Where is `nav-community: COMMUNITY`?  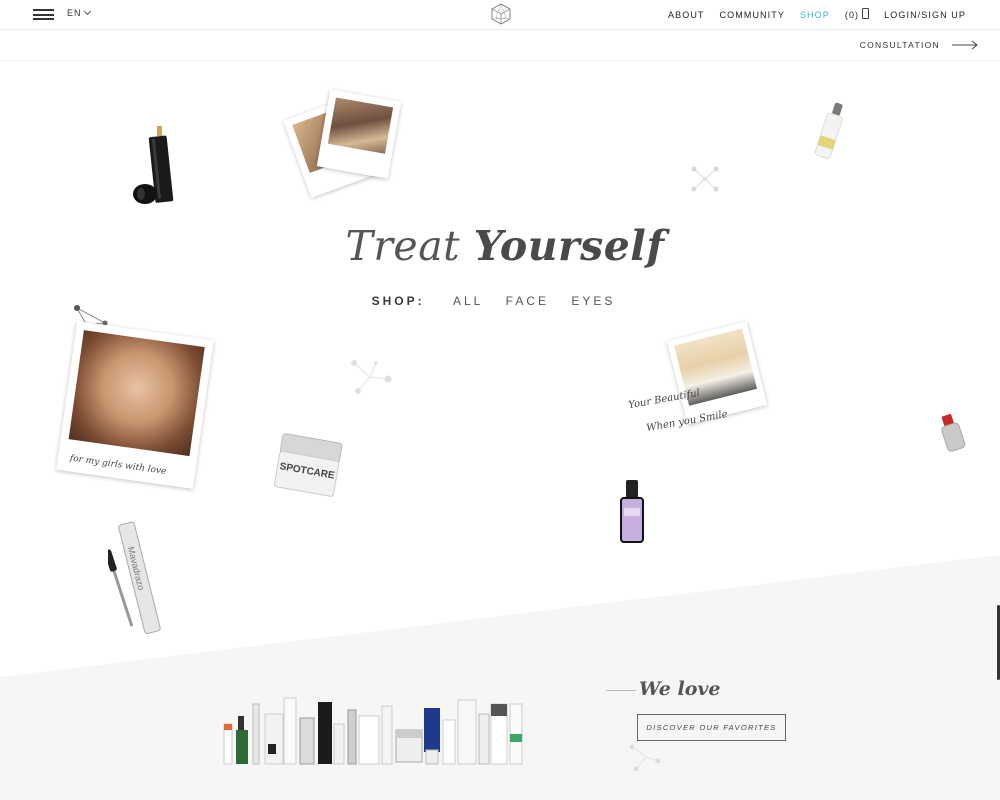
nav-community: COMMUNITY is located at coordinates (752, 15).